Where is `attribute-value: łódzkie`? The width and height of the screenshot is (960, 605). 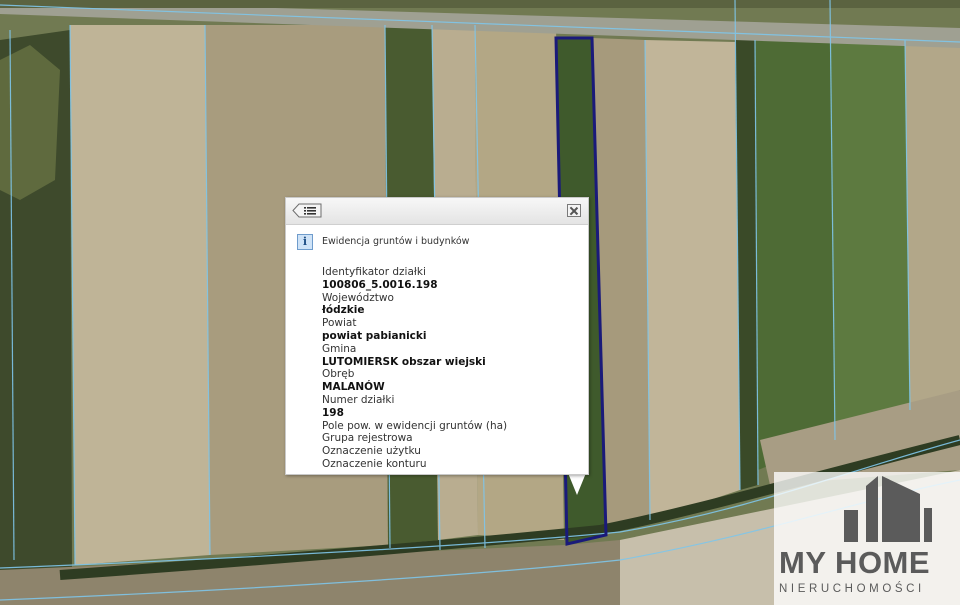
attribute-value: łódzkie is located at coordinates (343, 310).